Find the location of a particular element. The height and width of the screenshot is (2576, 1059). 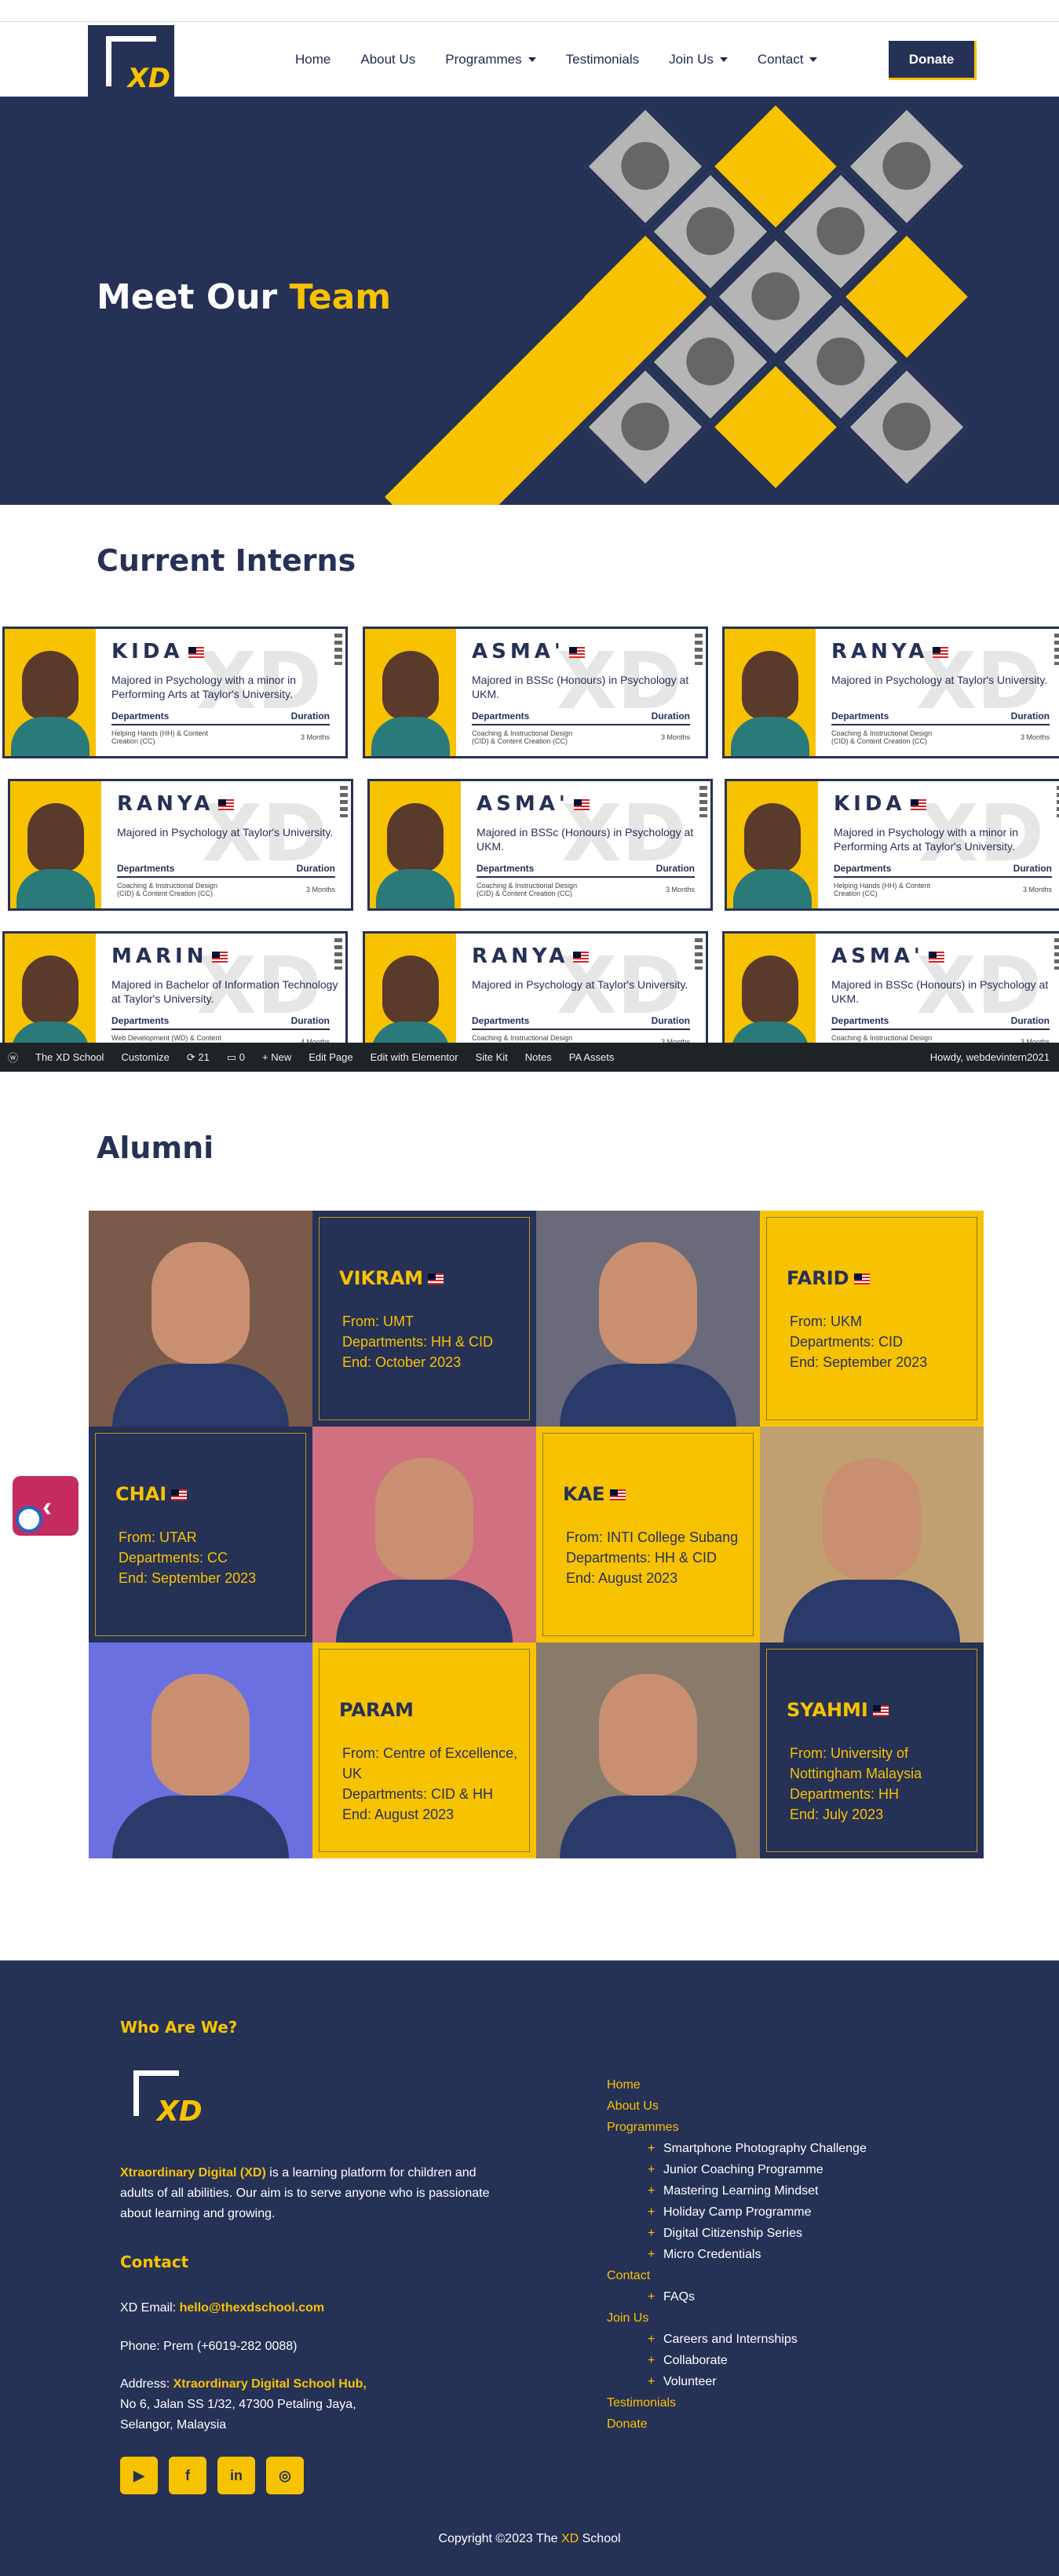

footer-logo: XD is located at coordinates (171, 2101).